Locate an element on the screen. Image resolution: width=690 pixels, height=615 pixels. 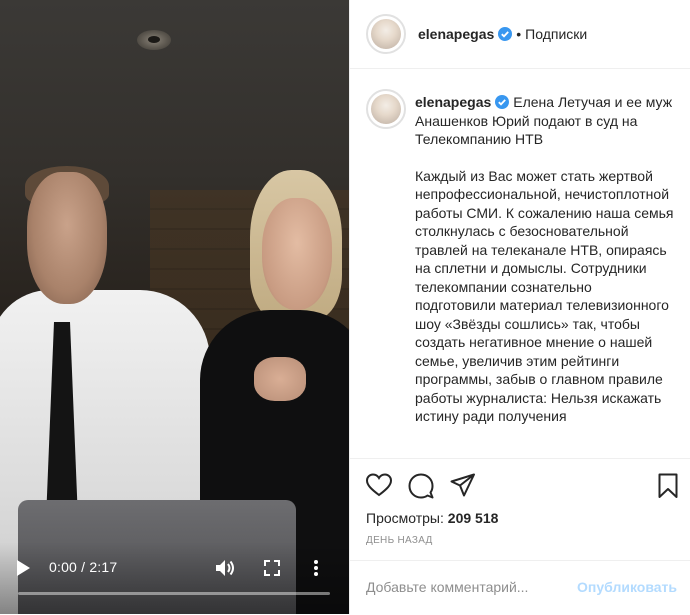
publish-button: Опубликовать is located at coordinates (627, 587).